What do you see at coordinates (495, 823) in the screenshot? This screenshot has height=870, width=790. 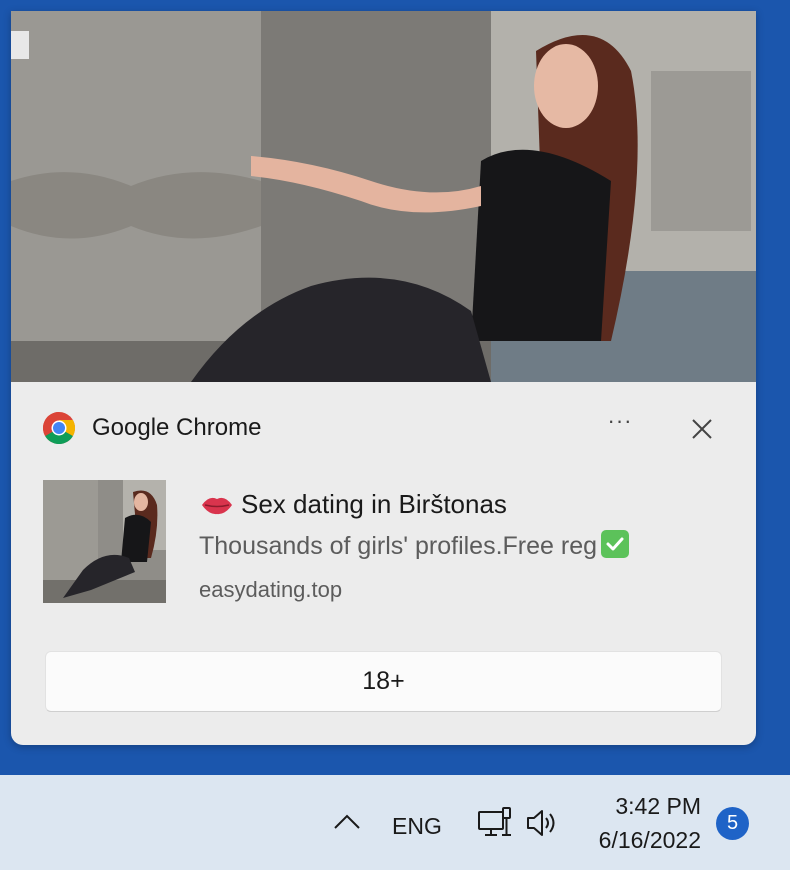 I see `network-icon` at bounding box center [495, 823].